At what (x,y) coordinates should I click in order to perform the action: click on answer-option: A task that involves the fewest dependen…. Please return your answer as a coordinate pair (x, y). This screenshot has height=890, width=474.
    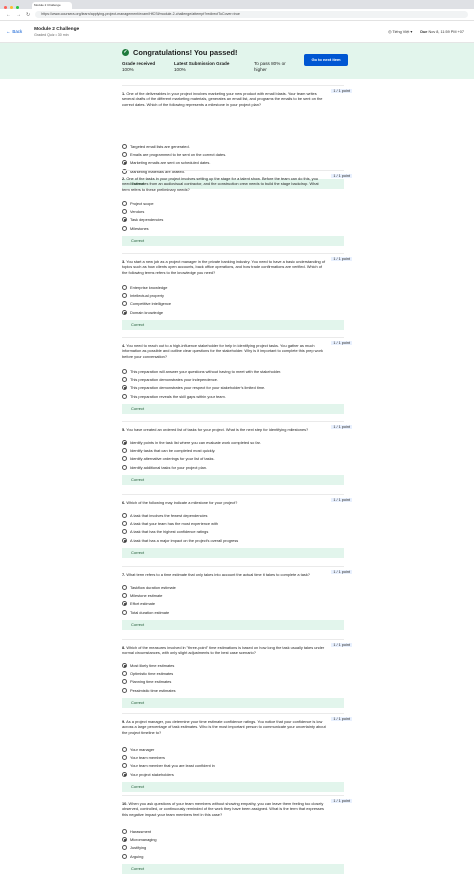
    Looking at the image, I should click on (233, 515).